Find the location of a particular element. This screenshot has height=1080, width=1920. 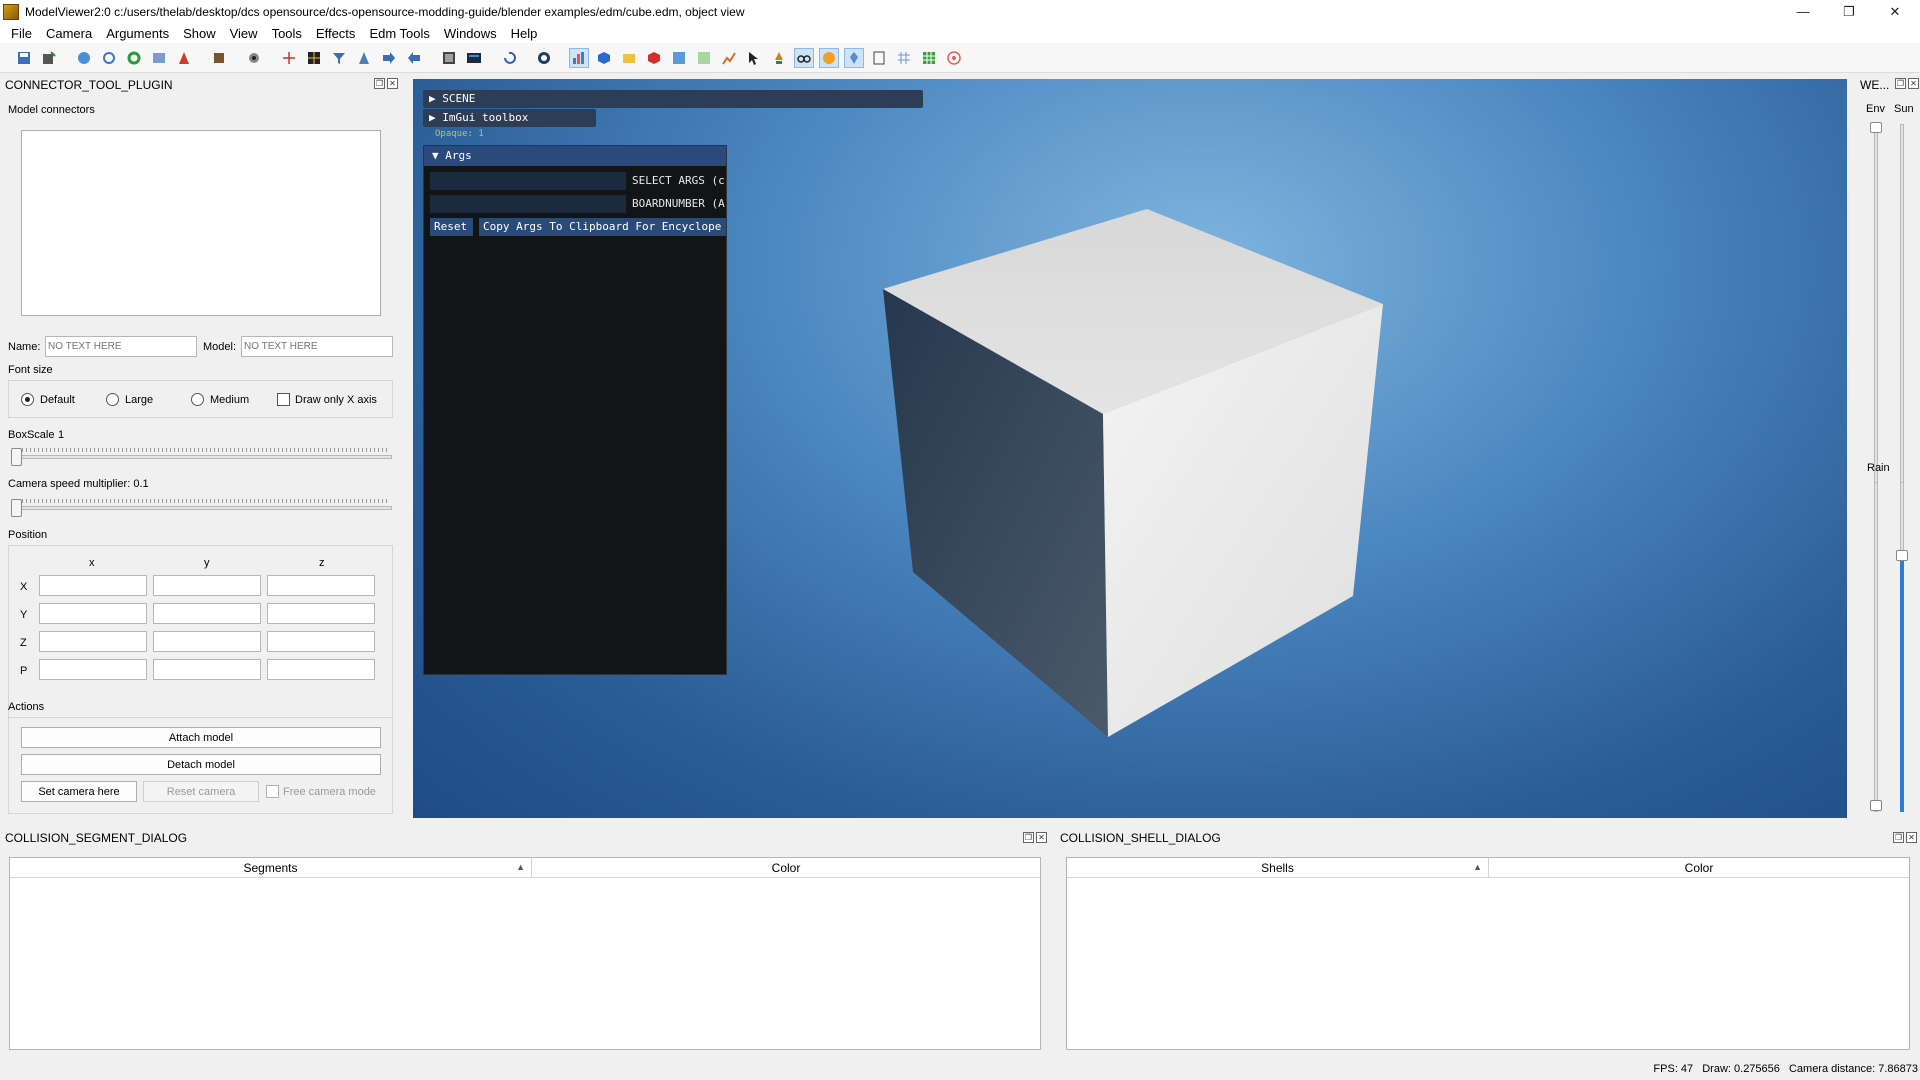

position-y-z is located at coordinates (321, 613).